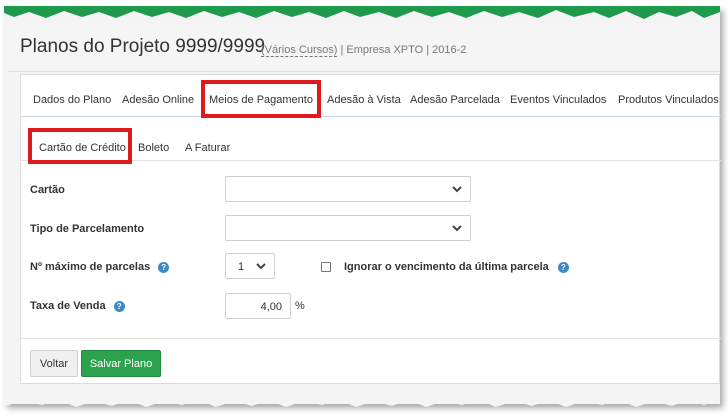  I want to click on sale-fee-label: Taxa de Venda ?, so click(77, 306).